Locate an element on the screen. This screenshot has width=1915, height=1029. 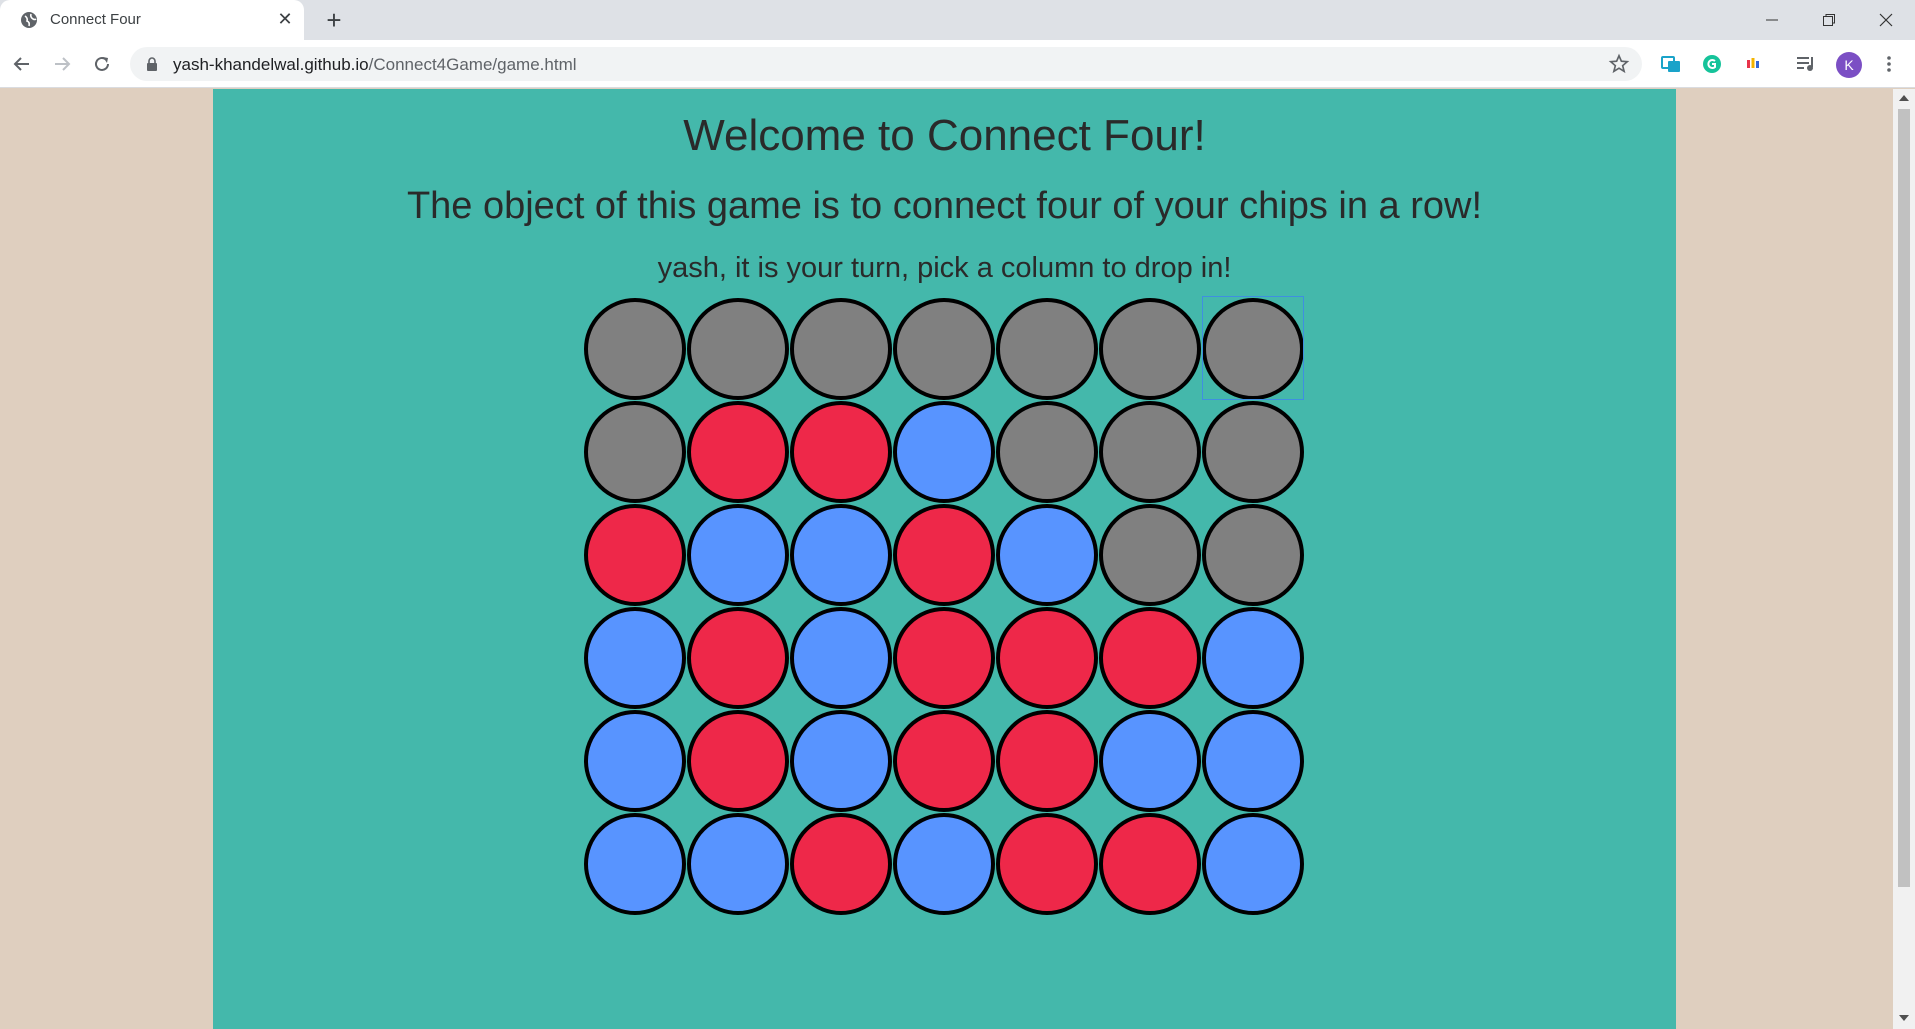
tab-title: Connect Four is located at coordinates (95, 19).